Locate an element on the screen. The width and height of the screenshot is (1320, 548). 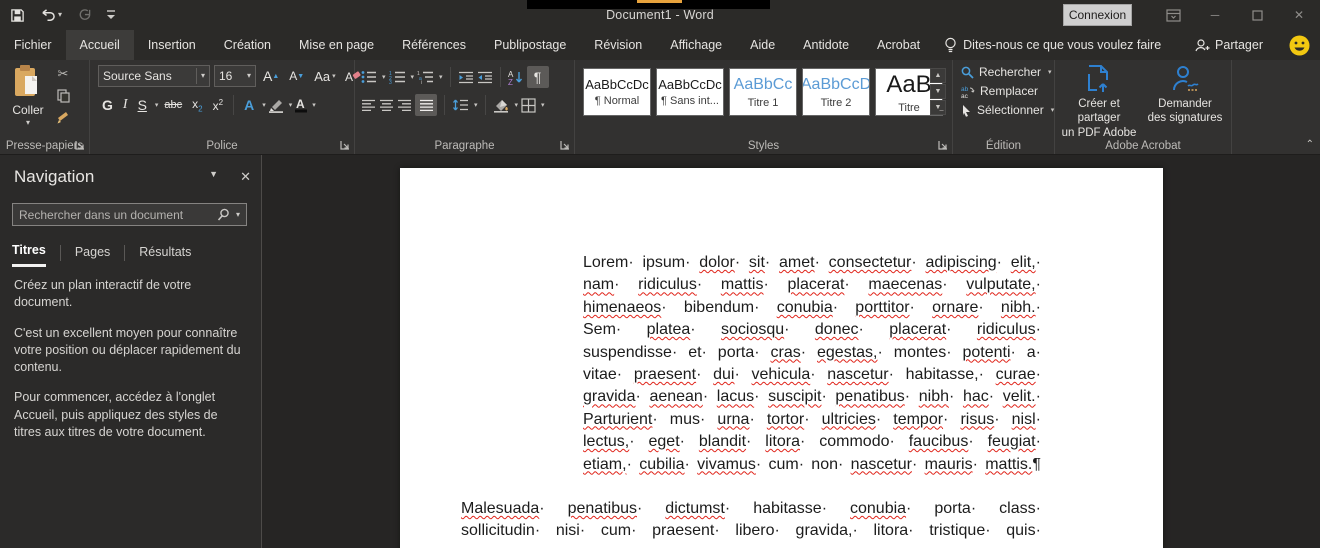
font-color-button: A is located at coordinates (301, 105).